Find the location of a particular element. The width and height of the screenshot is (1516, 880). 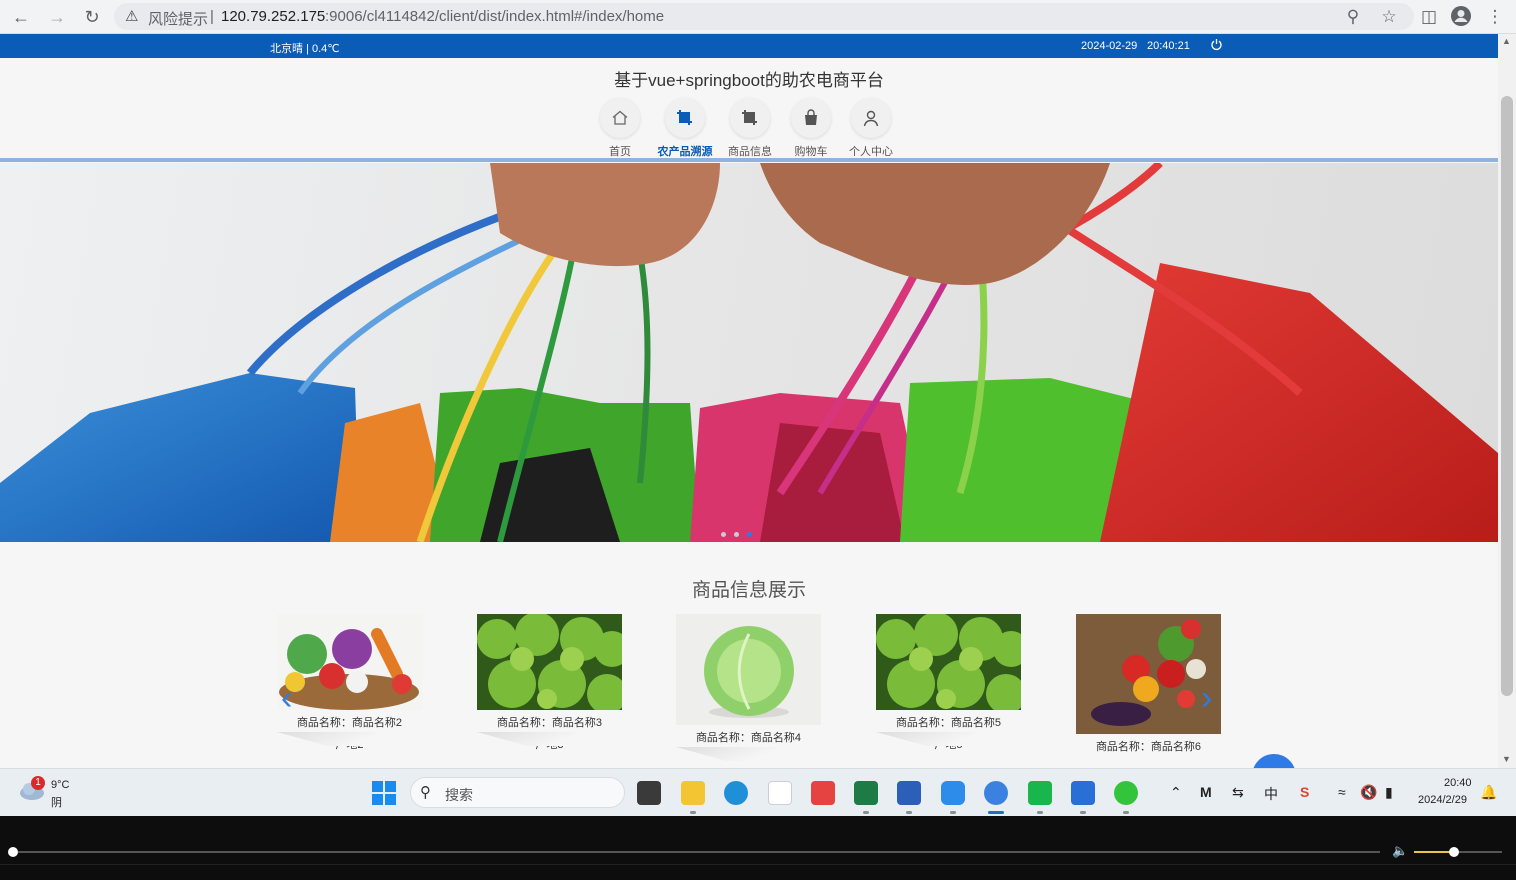

volume-handle is located at coordinates (1454, 852).